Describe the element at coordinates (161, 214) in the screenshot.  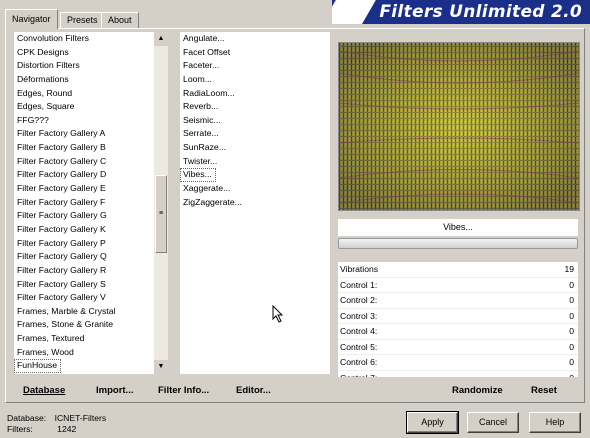
I see `scroll-thumb: ≡` at that location.